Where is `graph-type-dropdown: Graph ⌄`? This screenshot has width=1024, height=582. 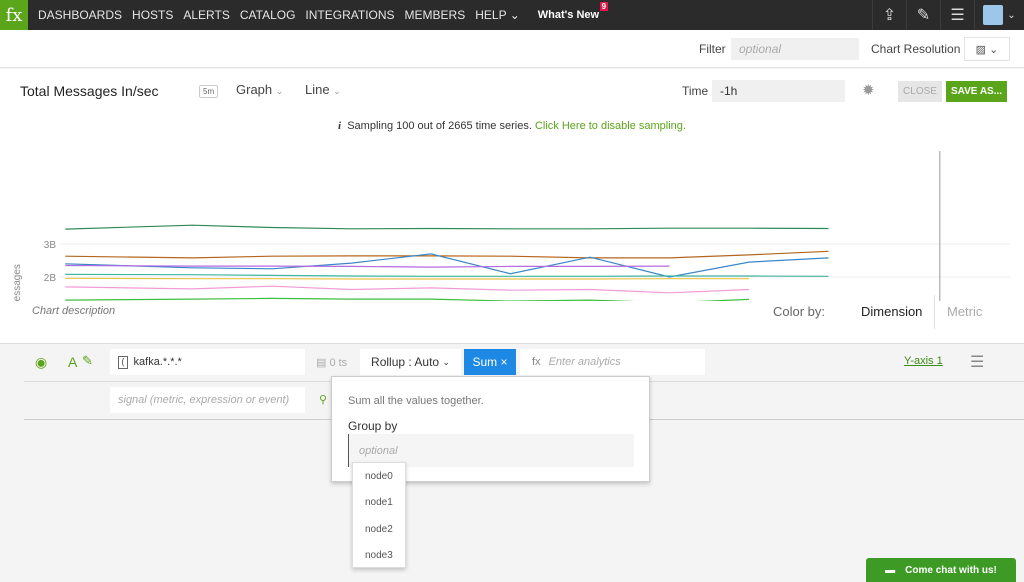
graph-type-dropdown: Graph ⌄ is located at coordinates (259, 89).